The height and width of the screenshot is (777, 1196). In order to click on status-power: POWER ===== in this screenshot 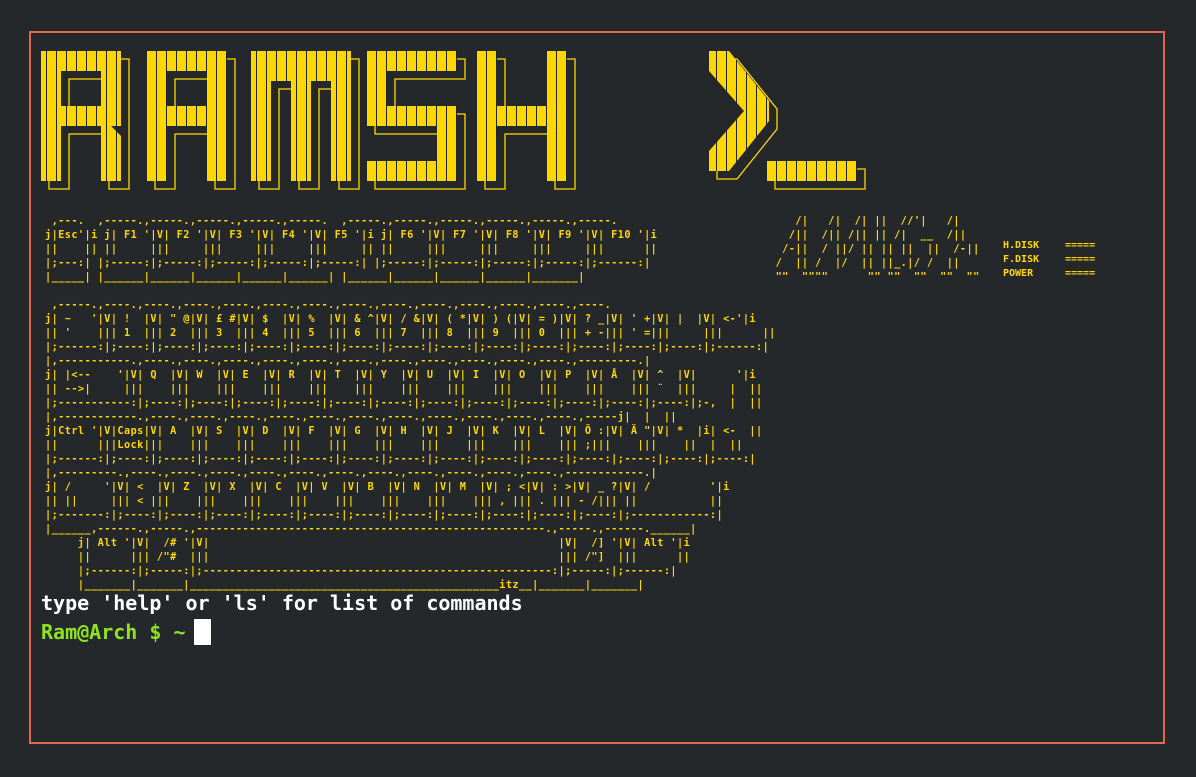, I will do `click(1049, 273)`.